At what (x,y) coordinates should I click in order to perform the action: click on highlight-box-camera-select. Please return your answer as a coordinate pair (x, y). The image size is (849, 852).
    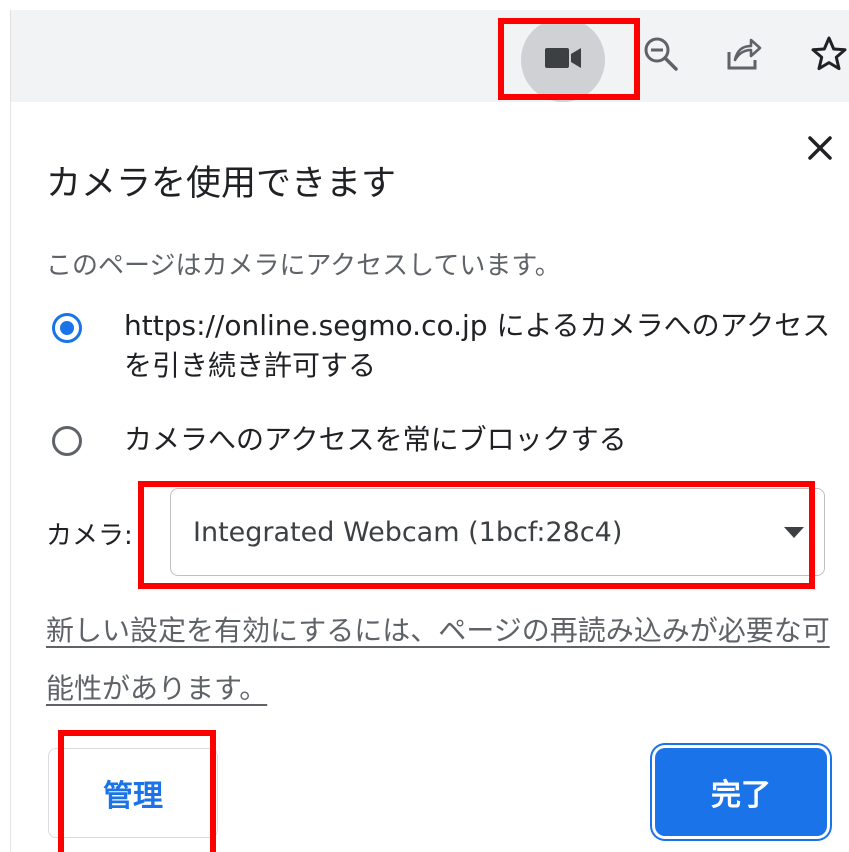
    Looking at the image, I should click on (476, 535).